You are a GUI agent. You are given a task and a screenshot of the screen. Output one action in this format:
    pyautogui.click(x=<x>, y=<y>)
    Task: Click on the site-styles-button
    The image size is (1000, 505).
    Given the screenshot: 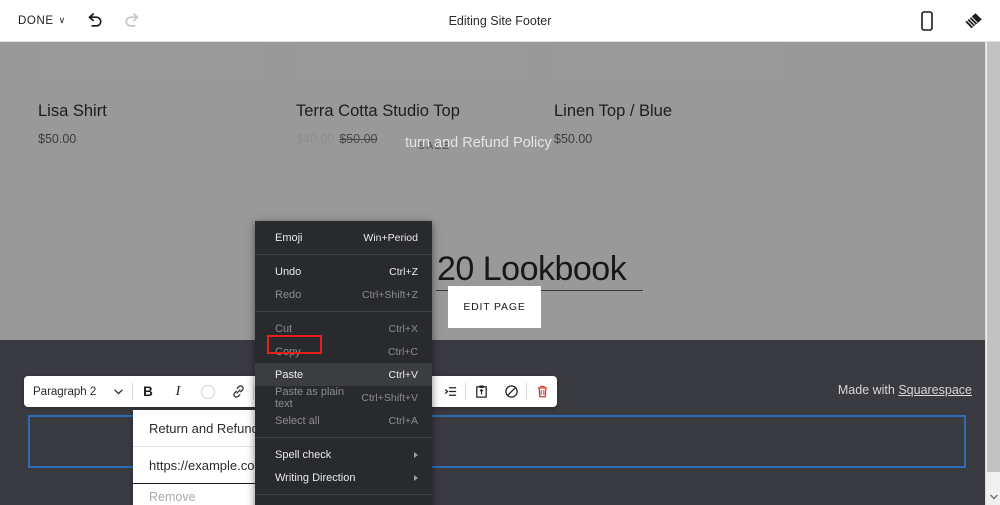 What is the action you would take?
    pyautogui.click(x=973, y=21)
    